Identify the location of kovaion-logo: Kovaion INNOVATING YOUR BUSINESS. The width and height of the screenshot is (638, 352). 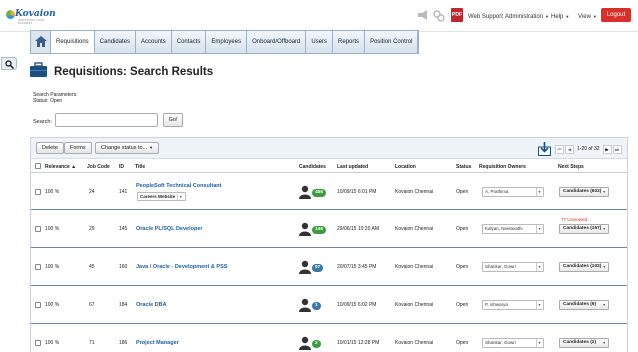
(31, 16).